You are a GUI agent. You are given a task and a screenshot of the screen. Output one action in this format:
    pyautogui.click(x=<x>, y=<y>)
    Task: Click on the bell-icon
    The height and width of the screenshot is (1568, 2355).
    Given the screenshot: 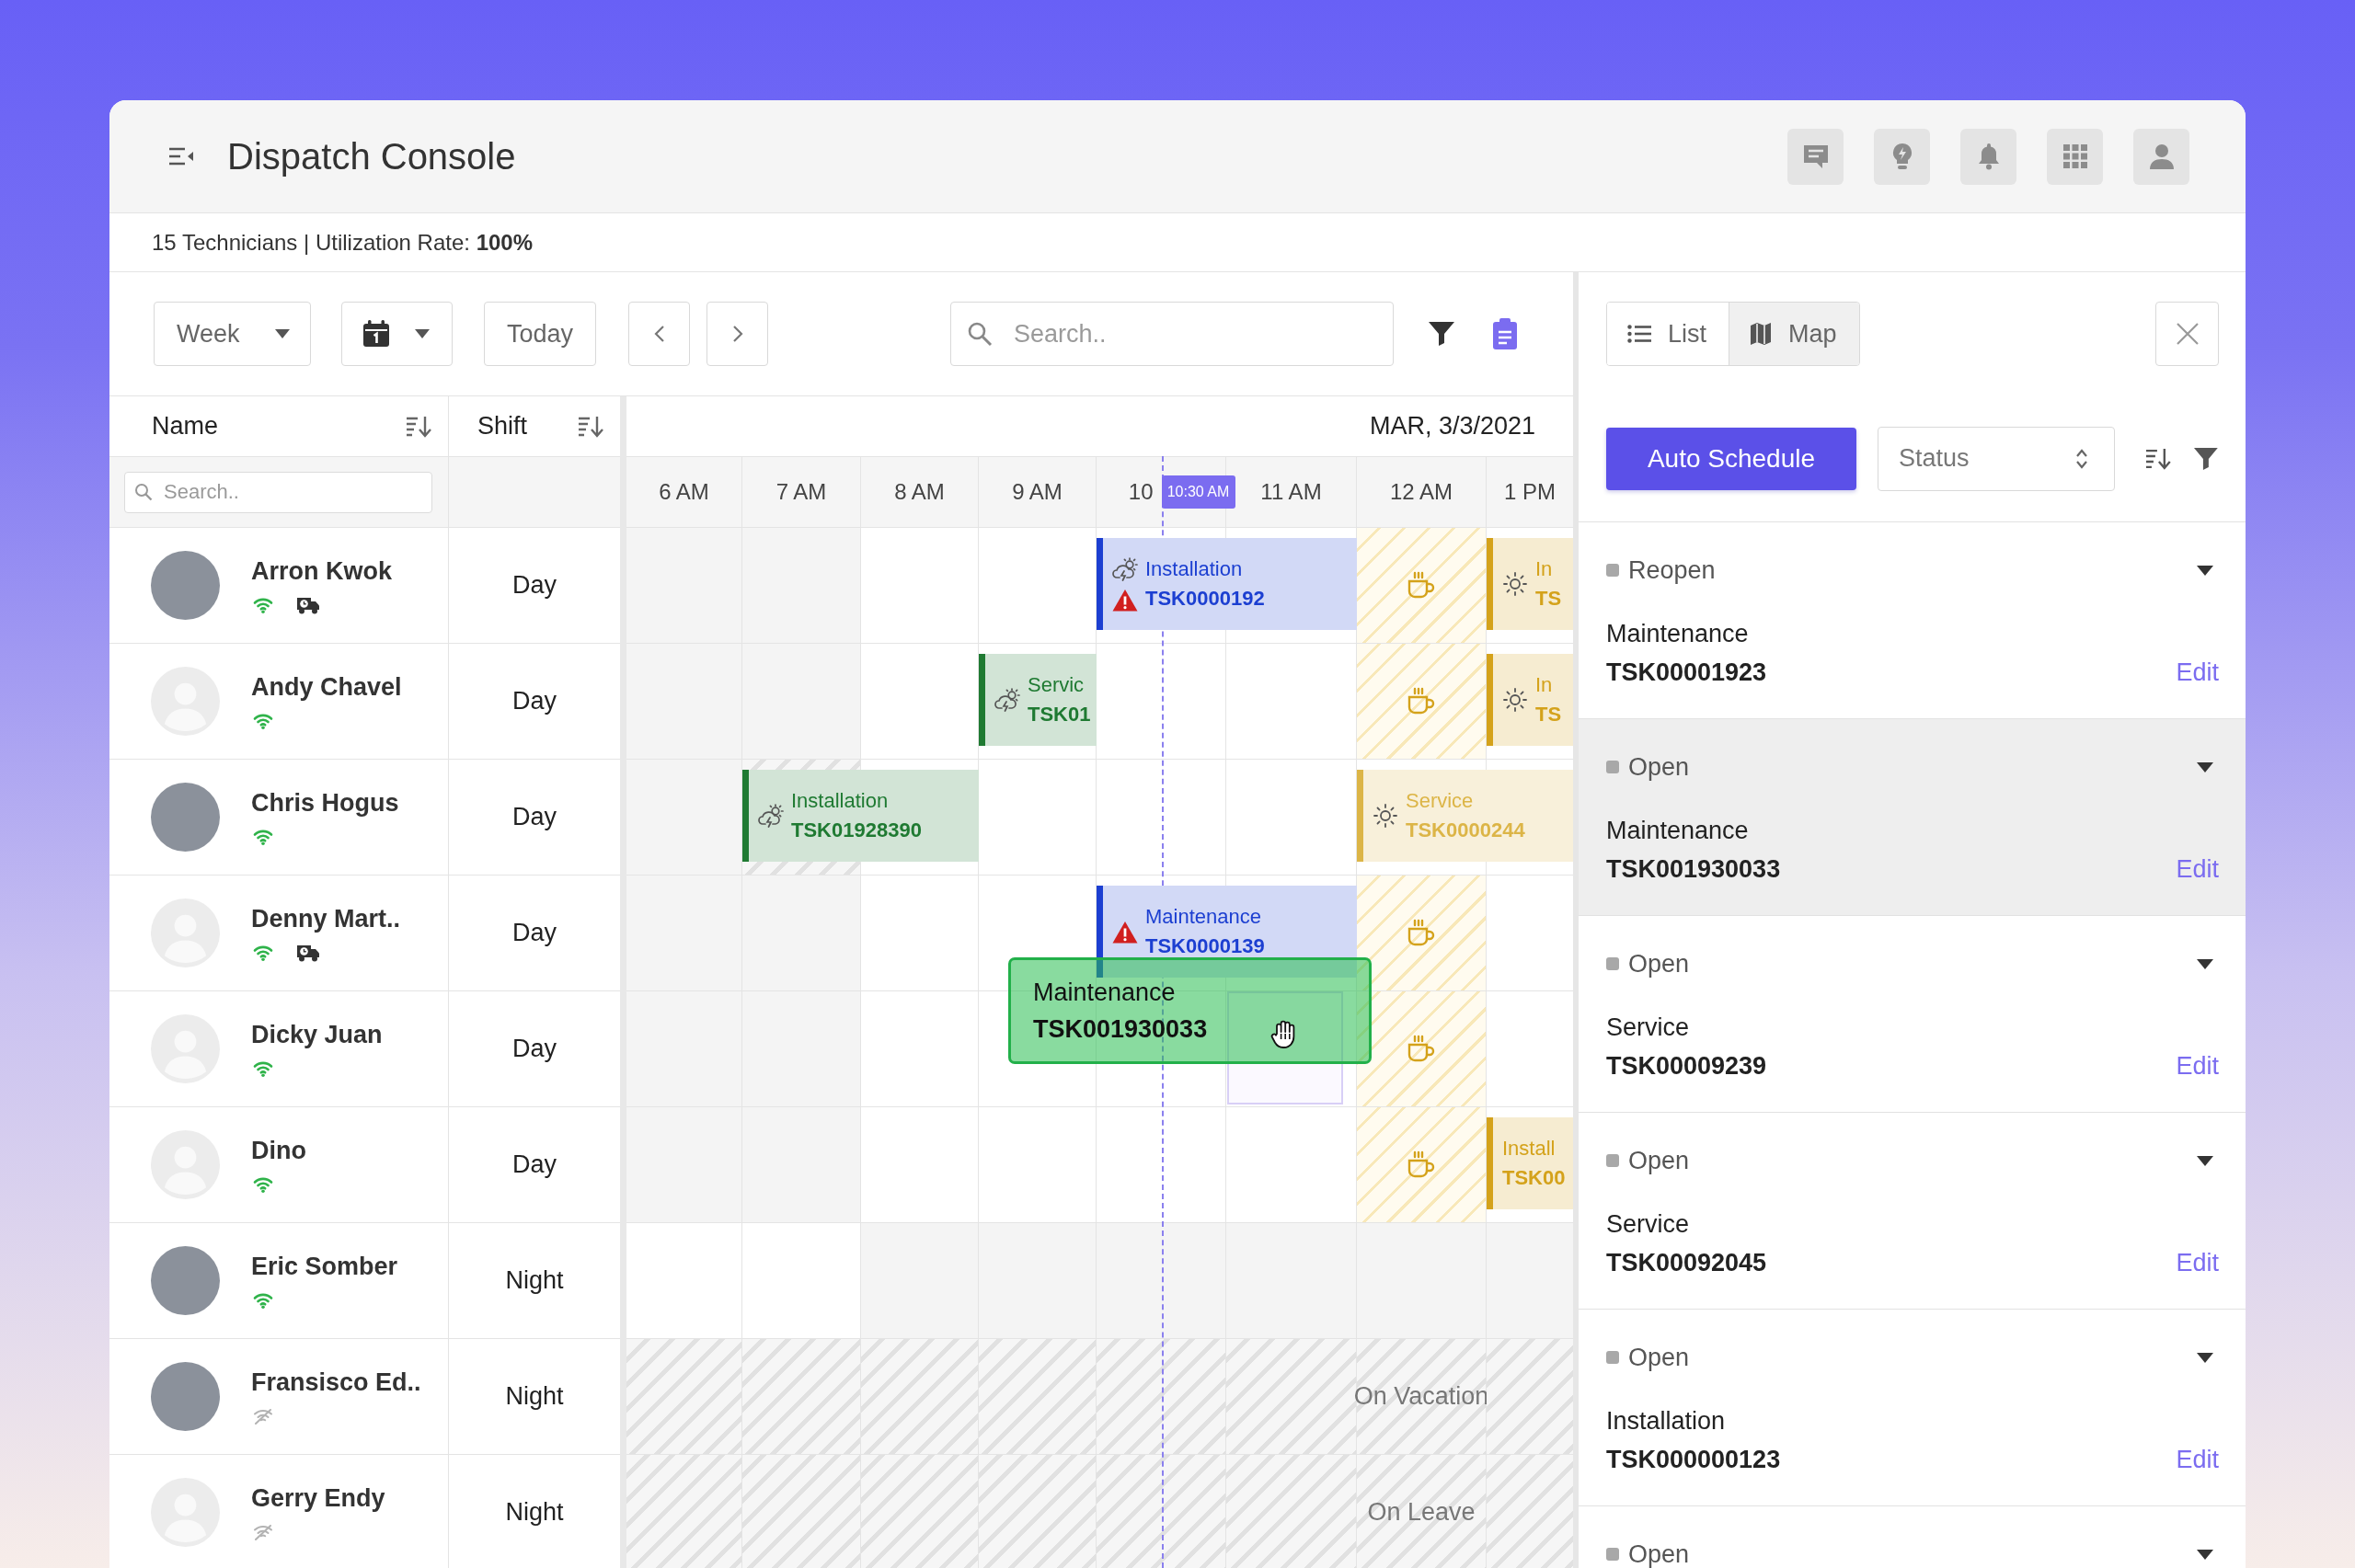 What is the action you would take?
    pyautogui.click(x=1988, y=156)
    